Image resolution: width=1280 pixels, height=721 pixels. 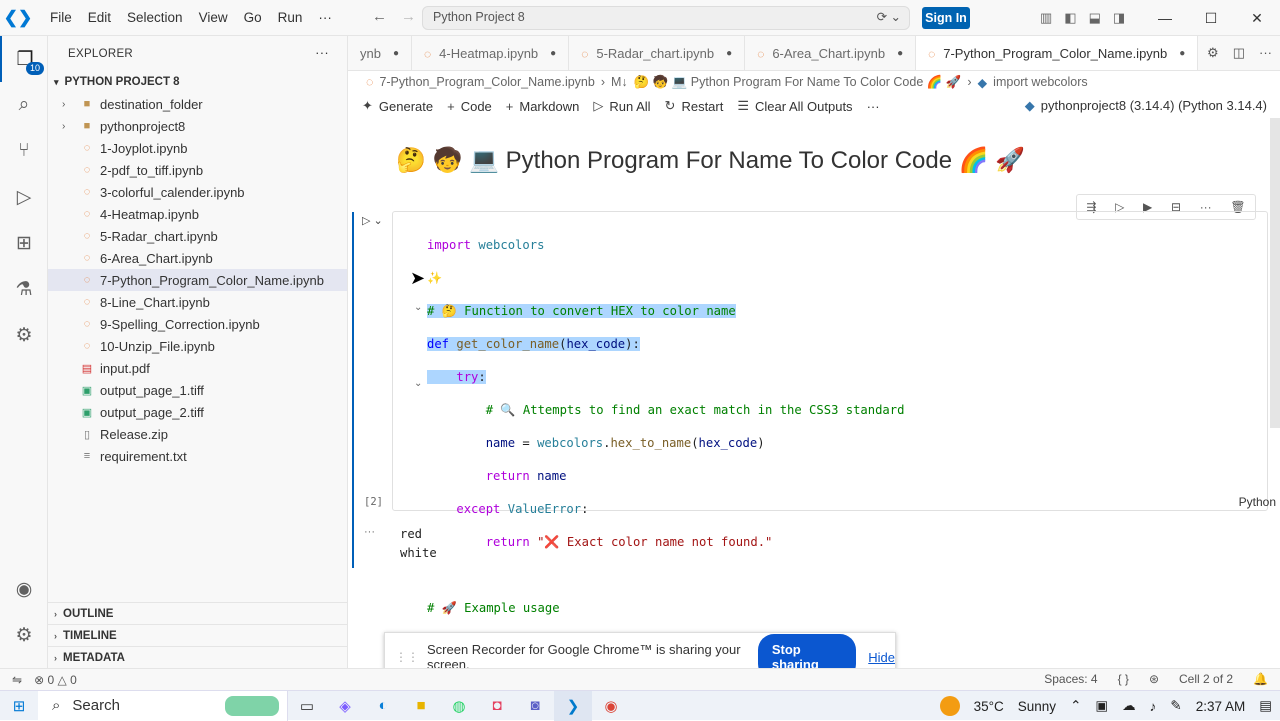 I want to click on tree-file: ▤ input.pdf, so click(x=197, y=368).